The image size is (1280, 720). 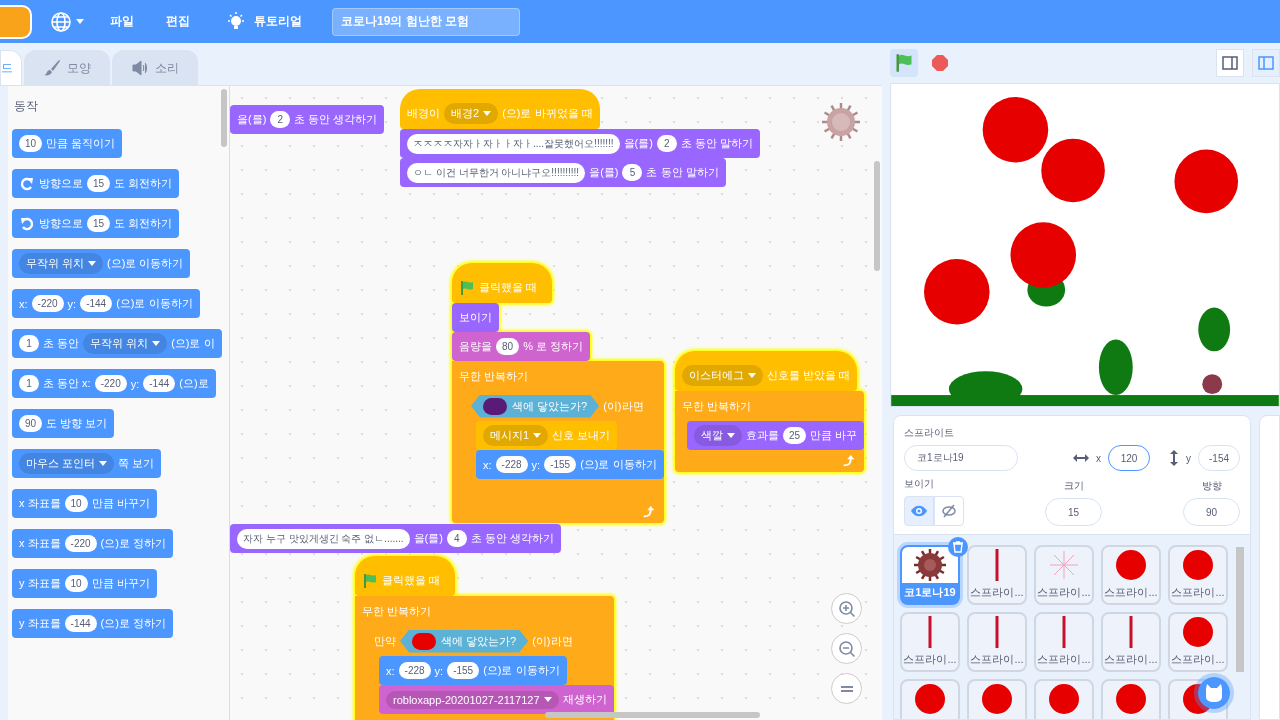 I want to click on code-block: 마우스 포인터 쪽 보기, so click(x=87, y=463).